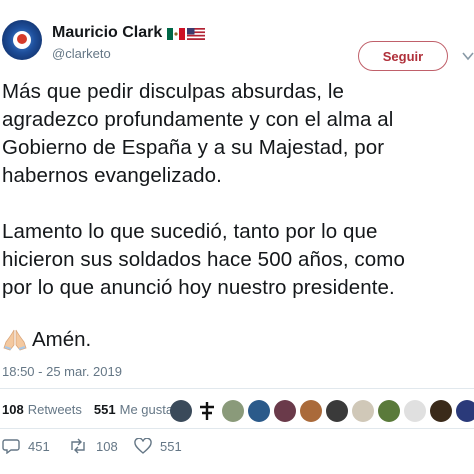 This screenshot has height=474, width=474. Describe the element at coordinates (15, 340) in the screenshot. I see `folded-hands-icon` at that location.